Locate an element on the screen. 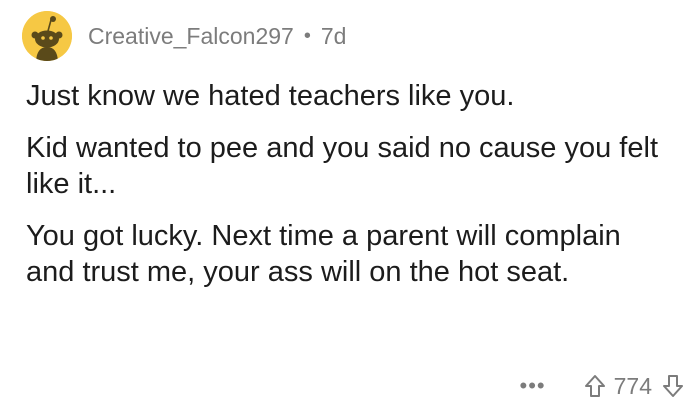  upvote-button is located at coordinates (595, 386).